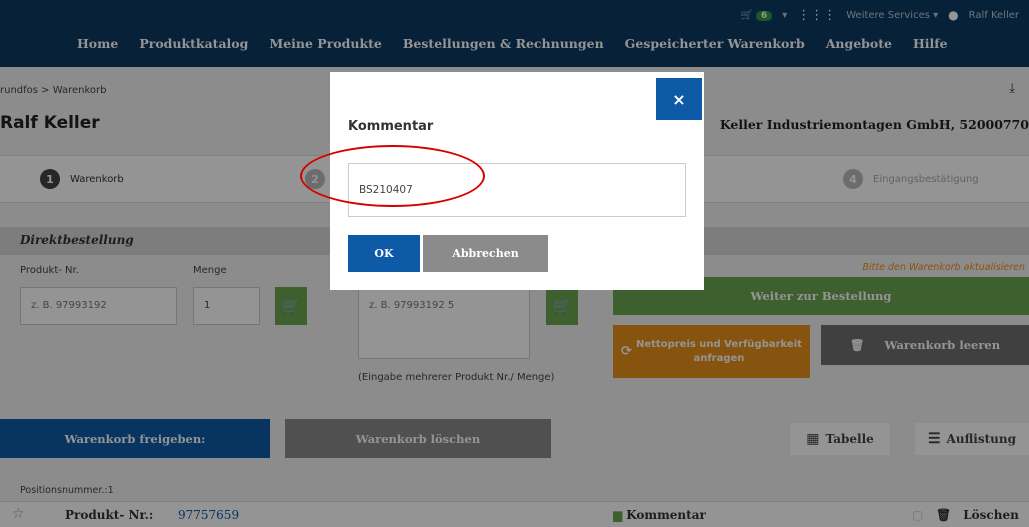 This screenshot has width=1029, height=527. I want to click on close-icon: ×, so click(679, 99).